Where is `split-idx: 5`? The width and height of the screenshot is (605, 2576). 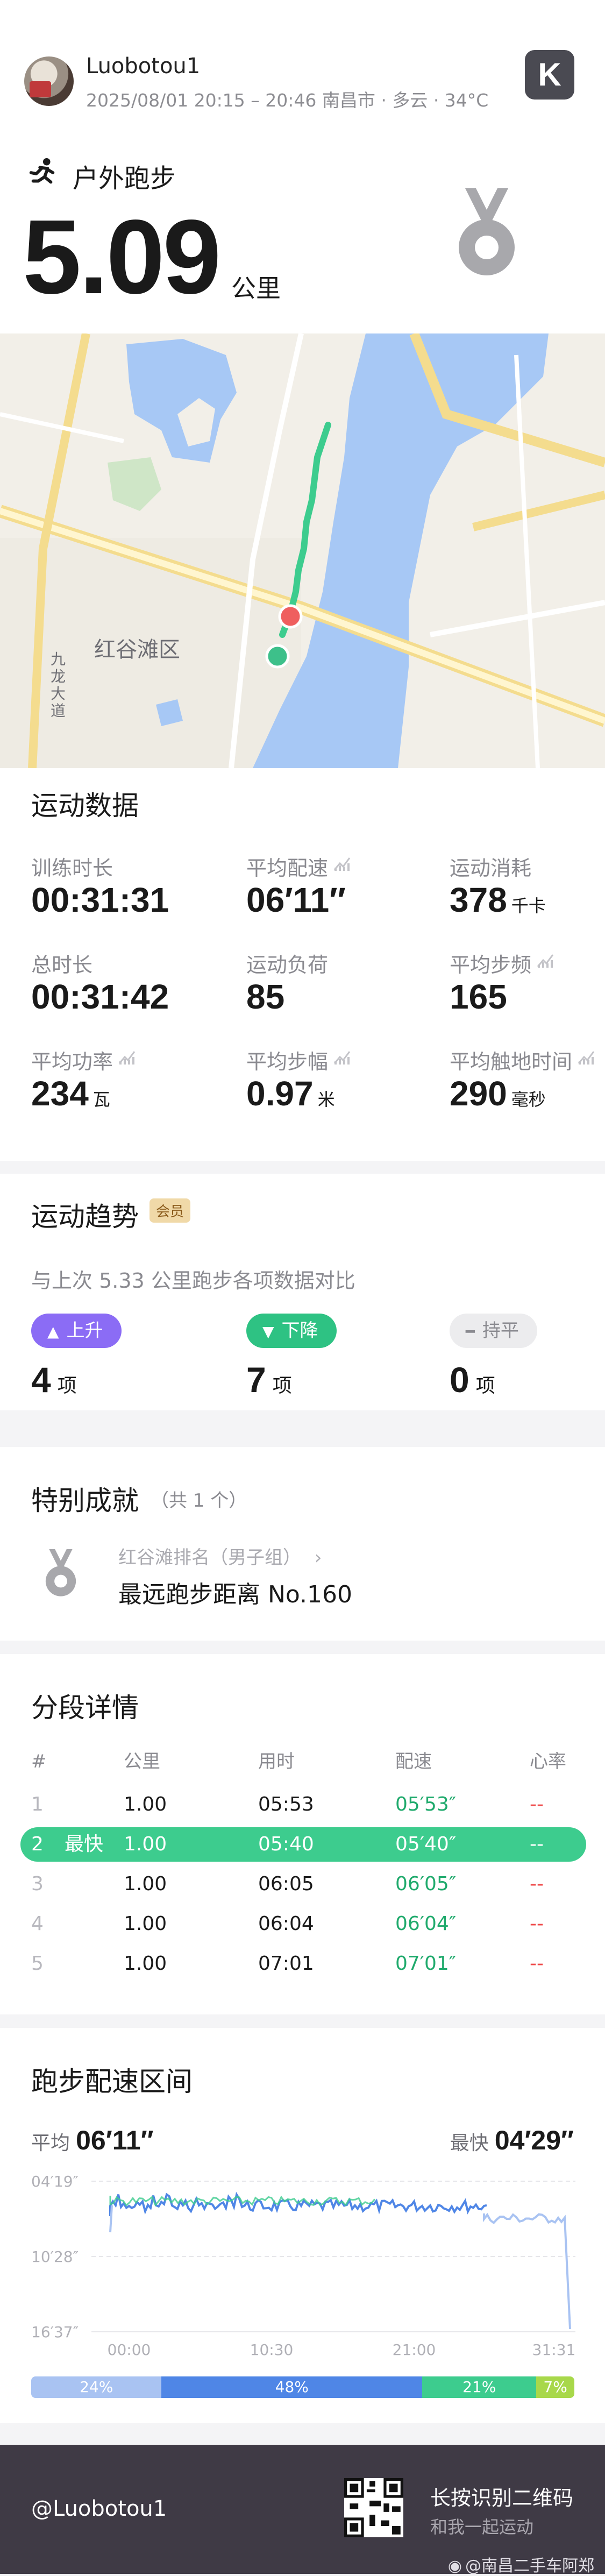
split-idx: 5 is located at coordinates (37, 1964).